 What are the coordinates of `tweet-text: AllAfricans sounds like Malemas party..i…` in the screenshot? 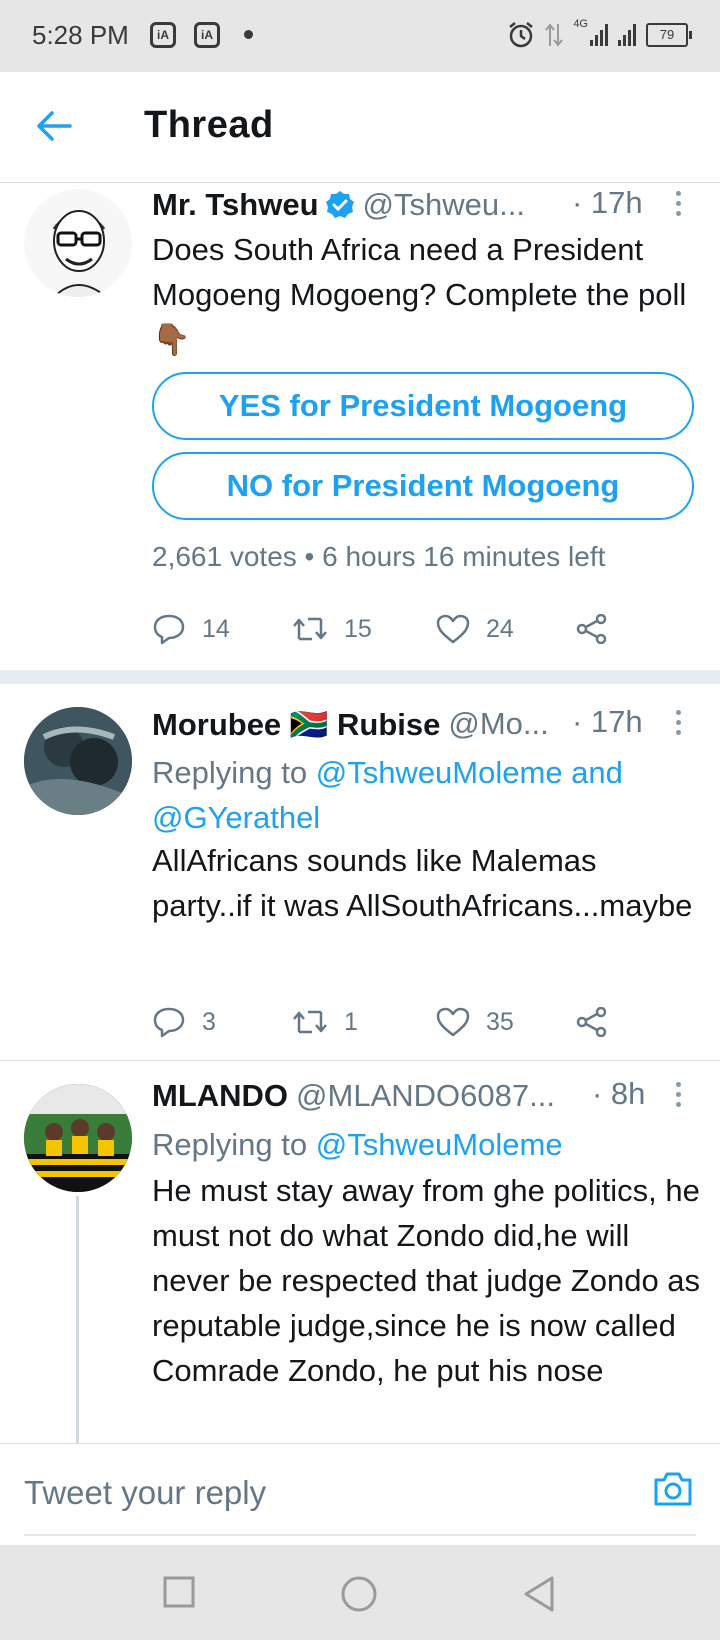 It's located at (422, 883).